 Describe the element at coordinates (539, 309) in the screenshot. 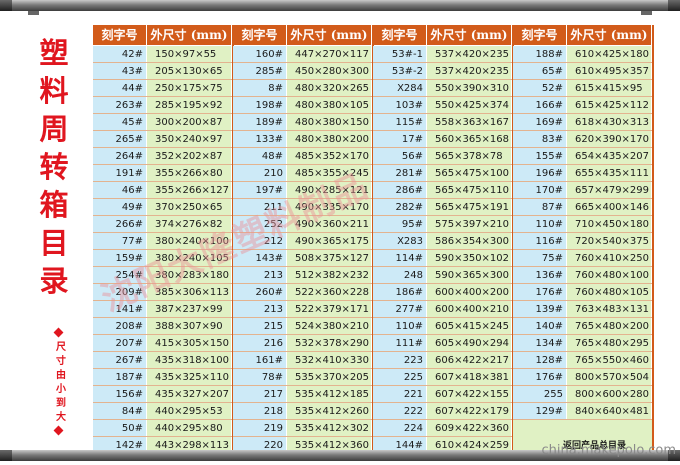

I see `cell-code: 139#` at that location.